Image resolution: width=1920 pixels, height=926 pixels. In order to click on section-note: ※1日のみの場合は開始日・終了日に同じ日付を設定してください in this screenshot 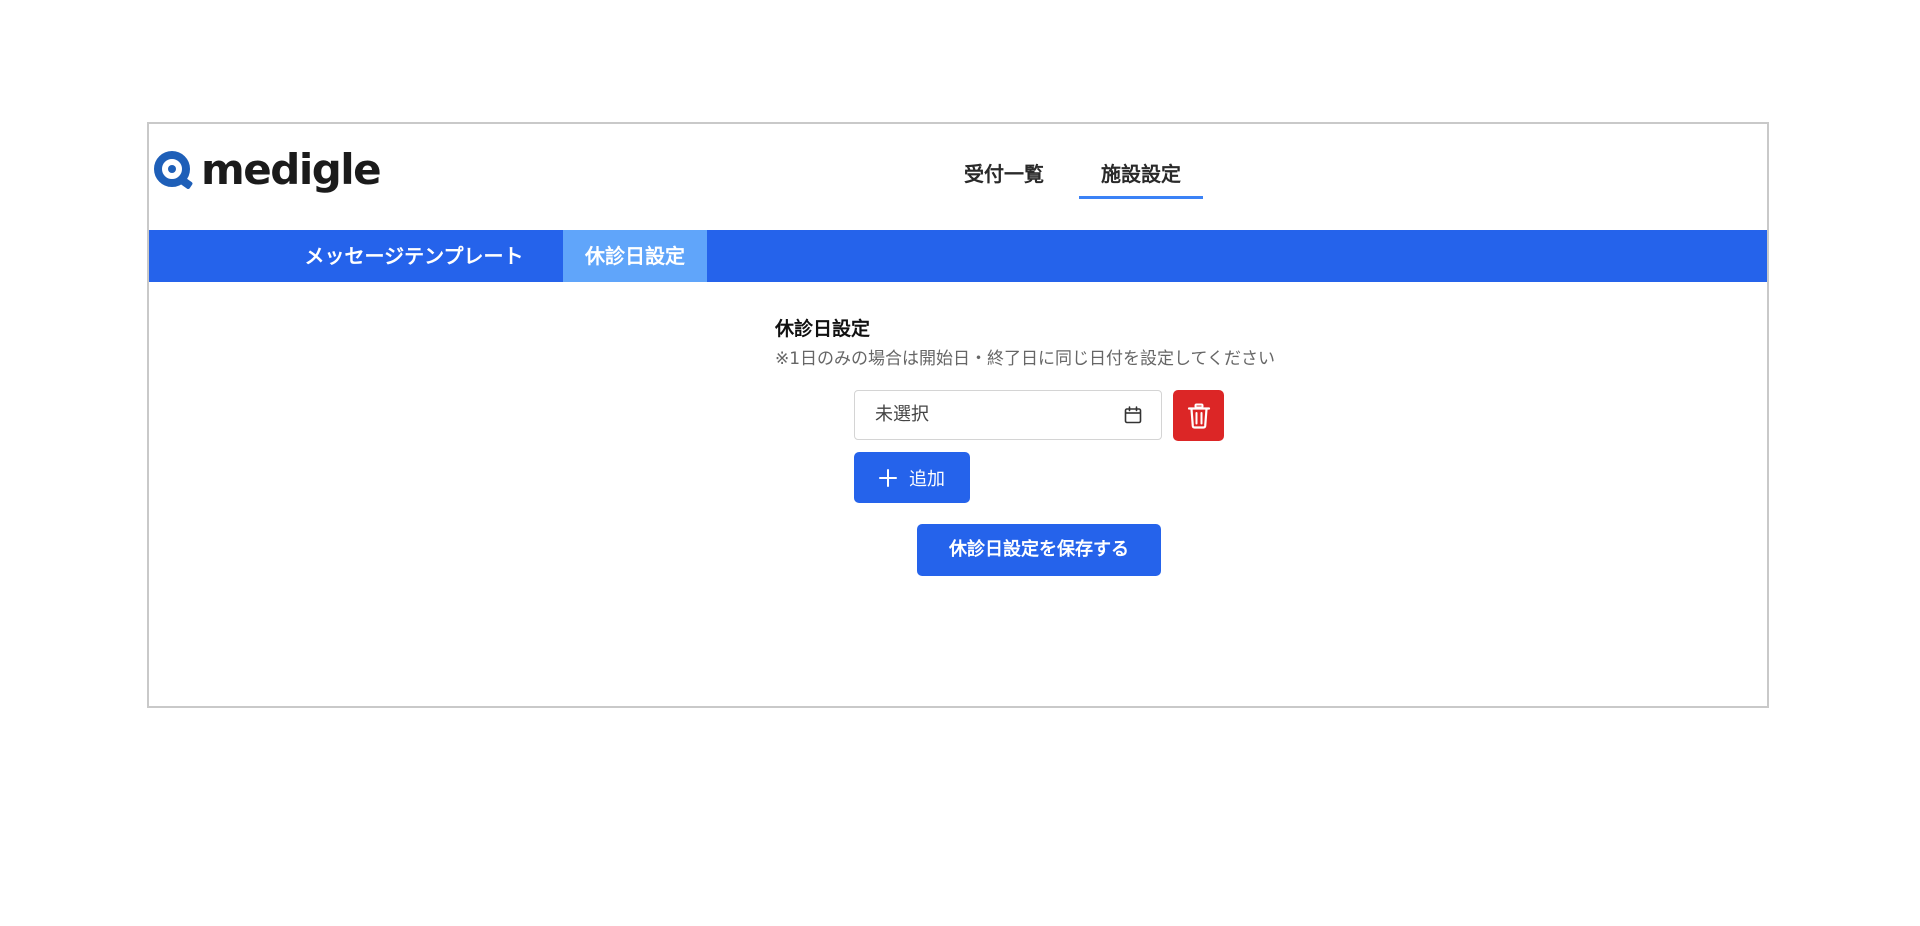, I will do `click(1025, 359)`.